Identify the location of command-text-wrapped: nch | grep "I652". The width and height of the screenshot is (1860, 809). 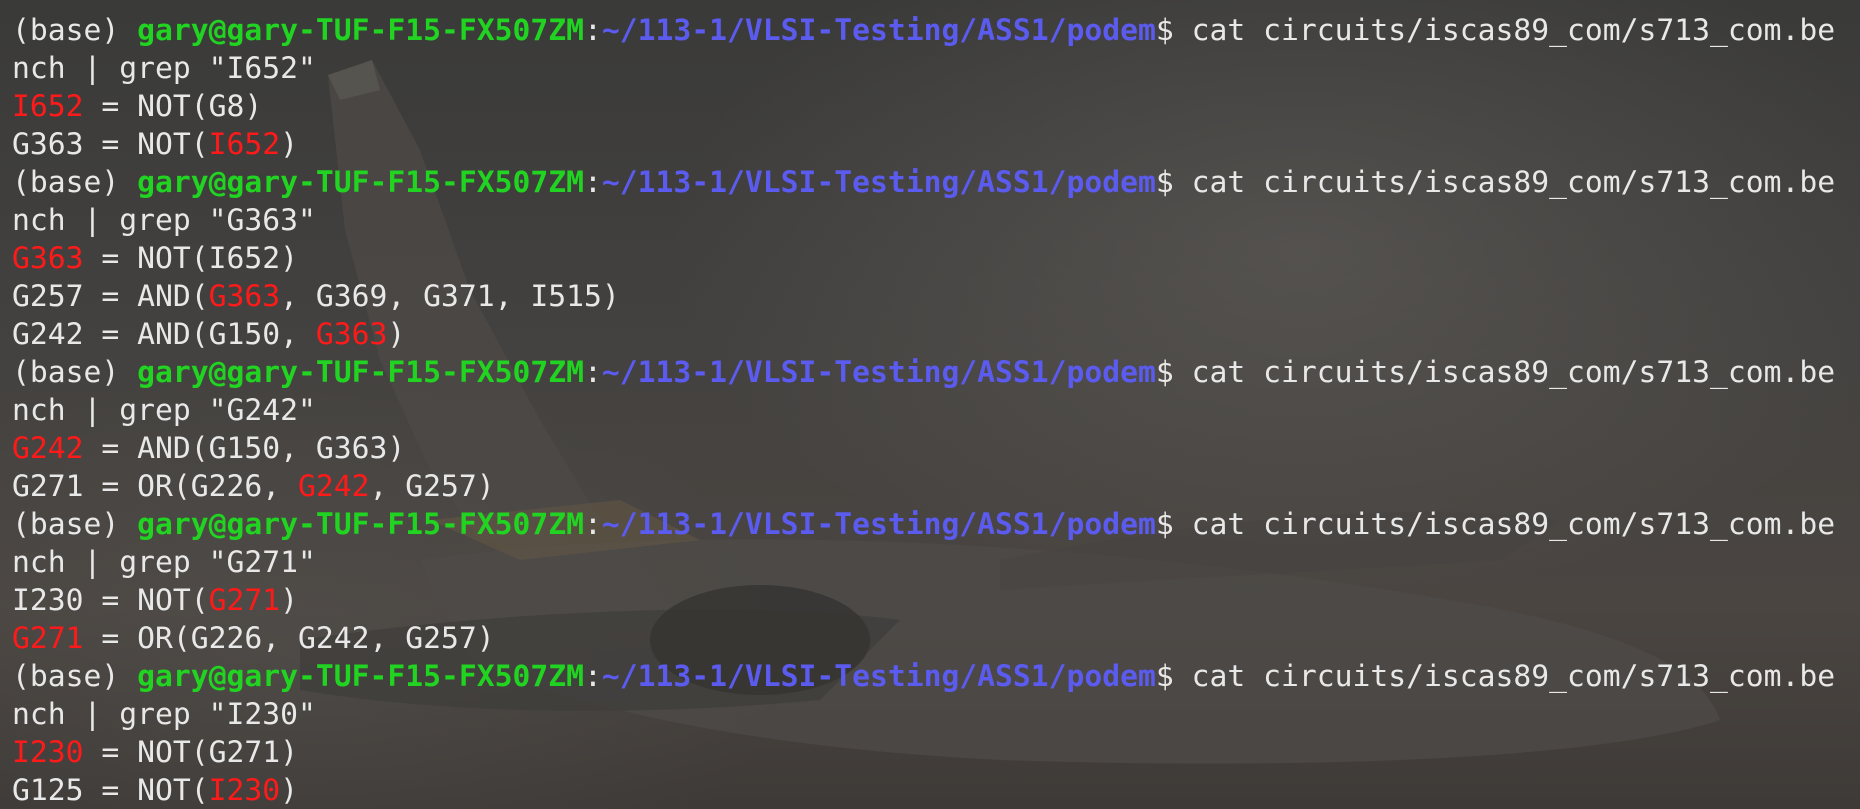
(164, 68).